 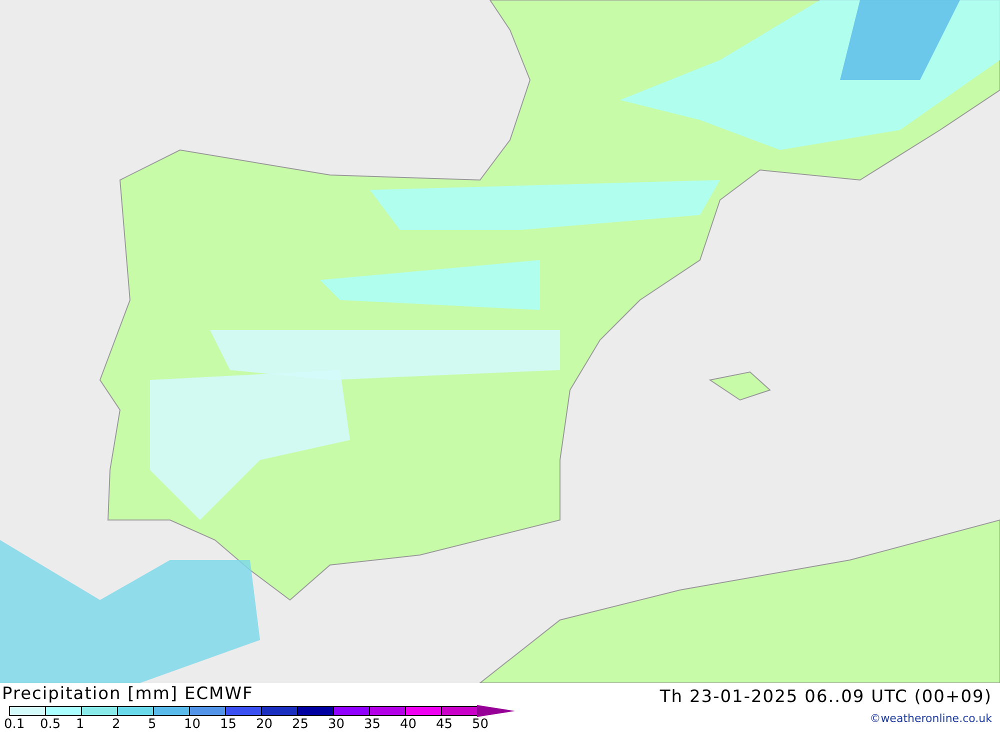 What do you see at coordinates (81, 725) in the screenshot?
I see `legend-label: 1` at bounding box center [81, 725].